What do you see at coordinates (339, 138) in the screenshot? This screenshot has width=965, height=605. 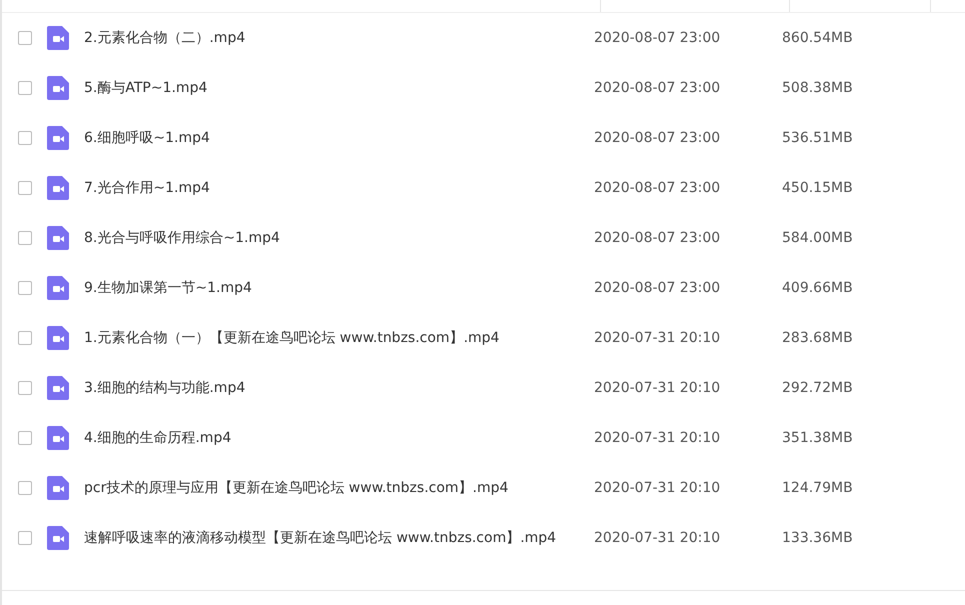 I see `file-name: 6.细胞呼吸~1.mp4` at bounding box center [339, 138].